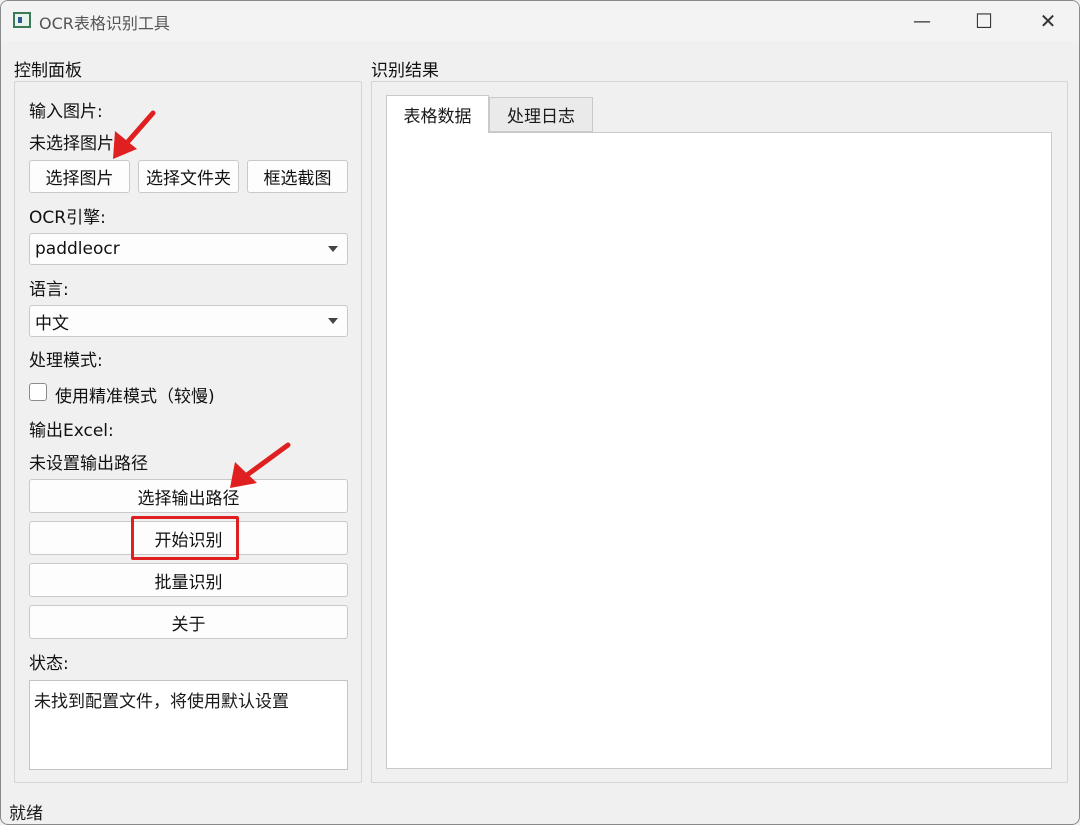 Image resolution: width=1080 pixels, height=825 pixels. I want to click on annotation-layer, so click(202, 299).